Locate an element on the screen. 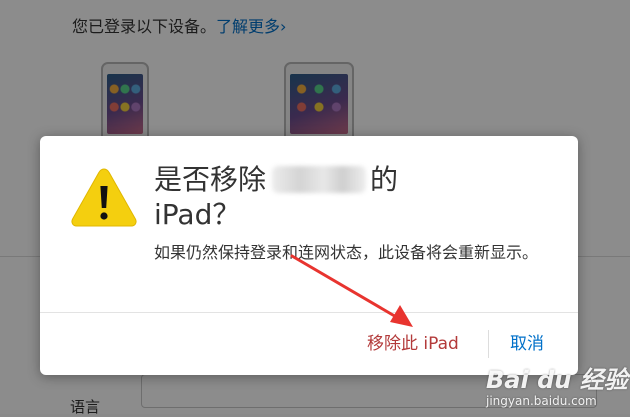 The image size is (630, 417). button-separator is located at coordinates (488, 344).